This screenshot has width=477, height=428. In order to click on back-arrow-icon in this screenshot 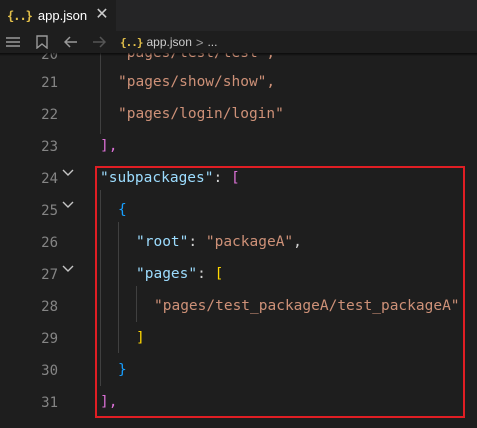, I will do `click(71, 42)`.